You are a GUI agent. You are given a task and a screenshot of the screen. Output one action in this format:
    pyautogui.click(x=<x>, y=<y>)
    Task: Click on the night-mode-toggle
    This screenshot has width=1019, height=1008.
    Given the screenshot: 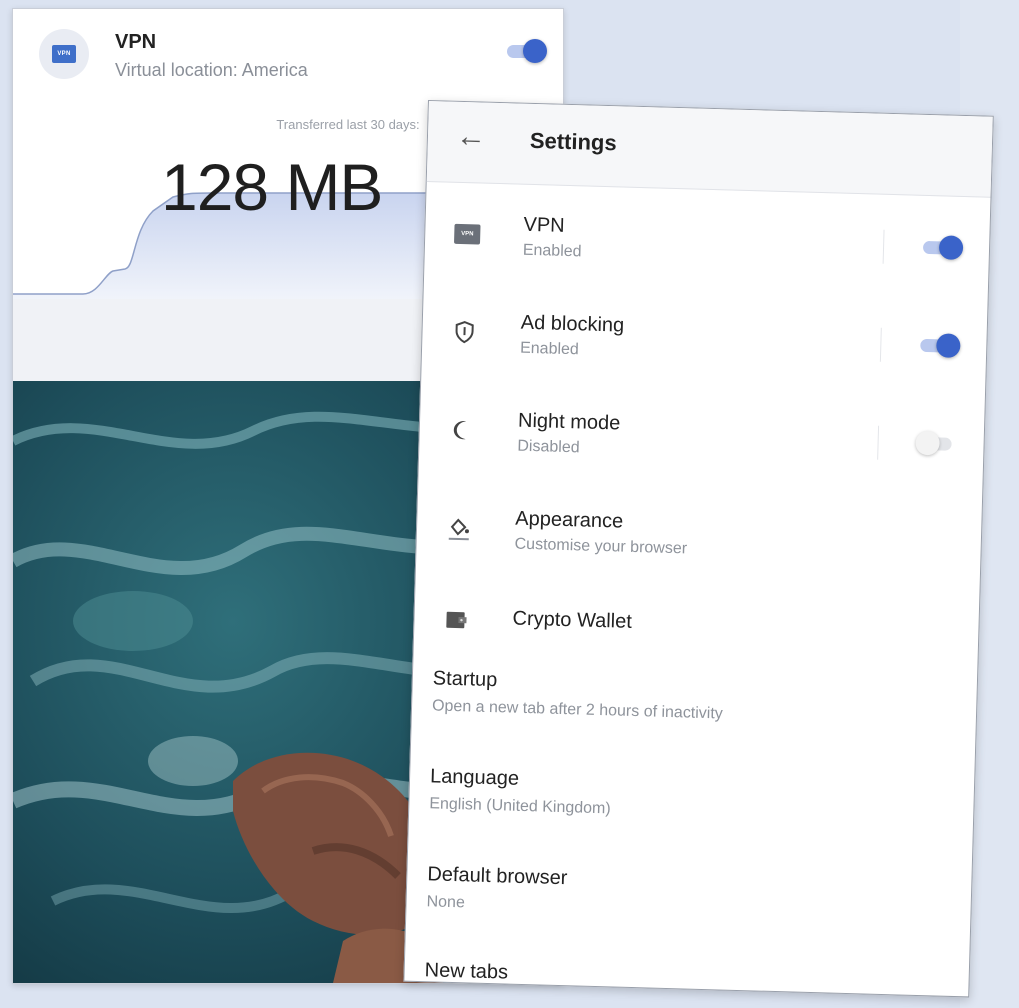 What is the action you would take?
    pyautogui.click(x=936, y=443)
    